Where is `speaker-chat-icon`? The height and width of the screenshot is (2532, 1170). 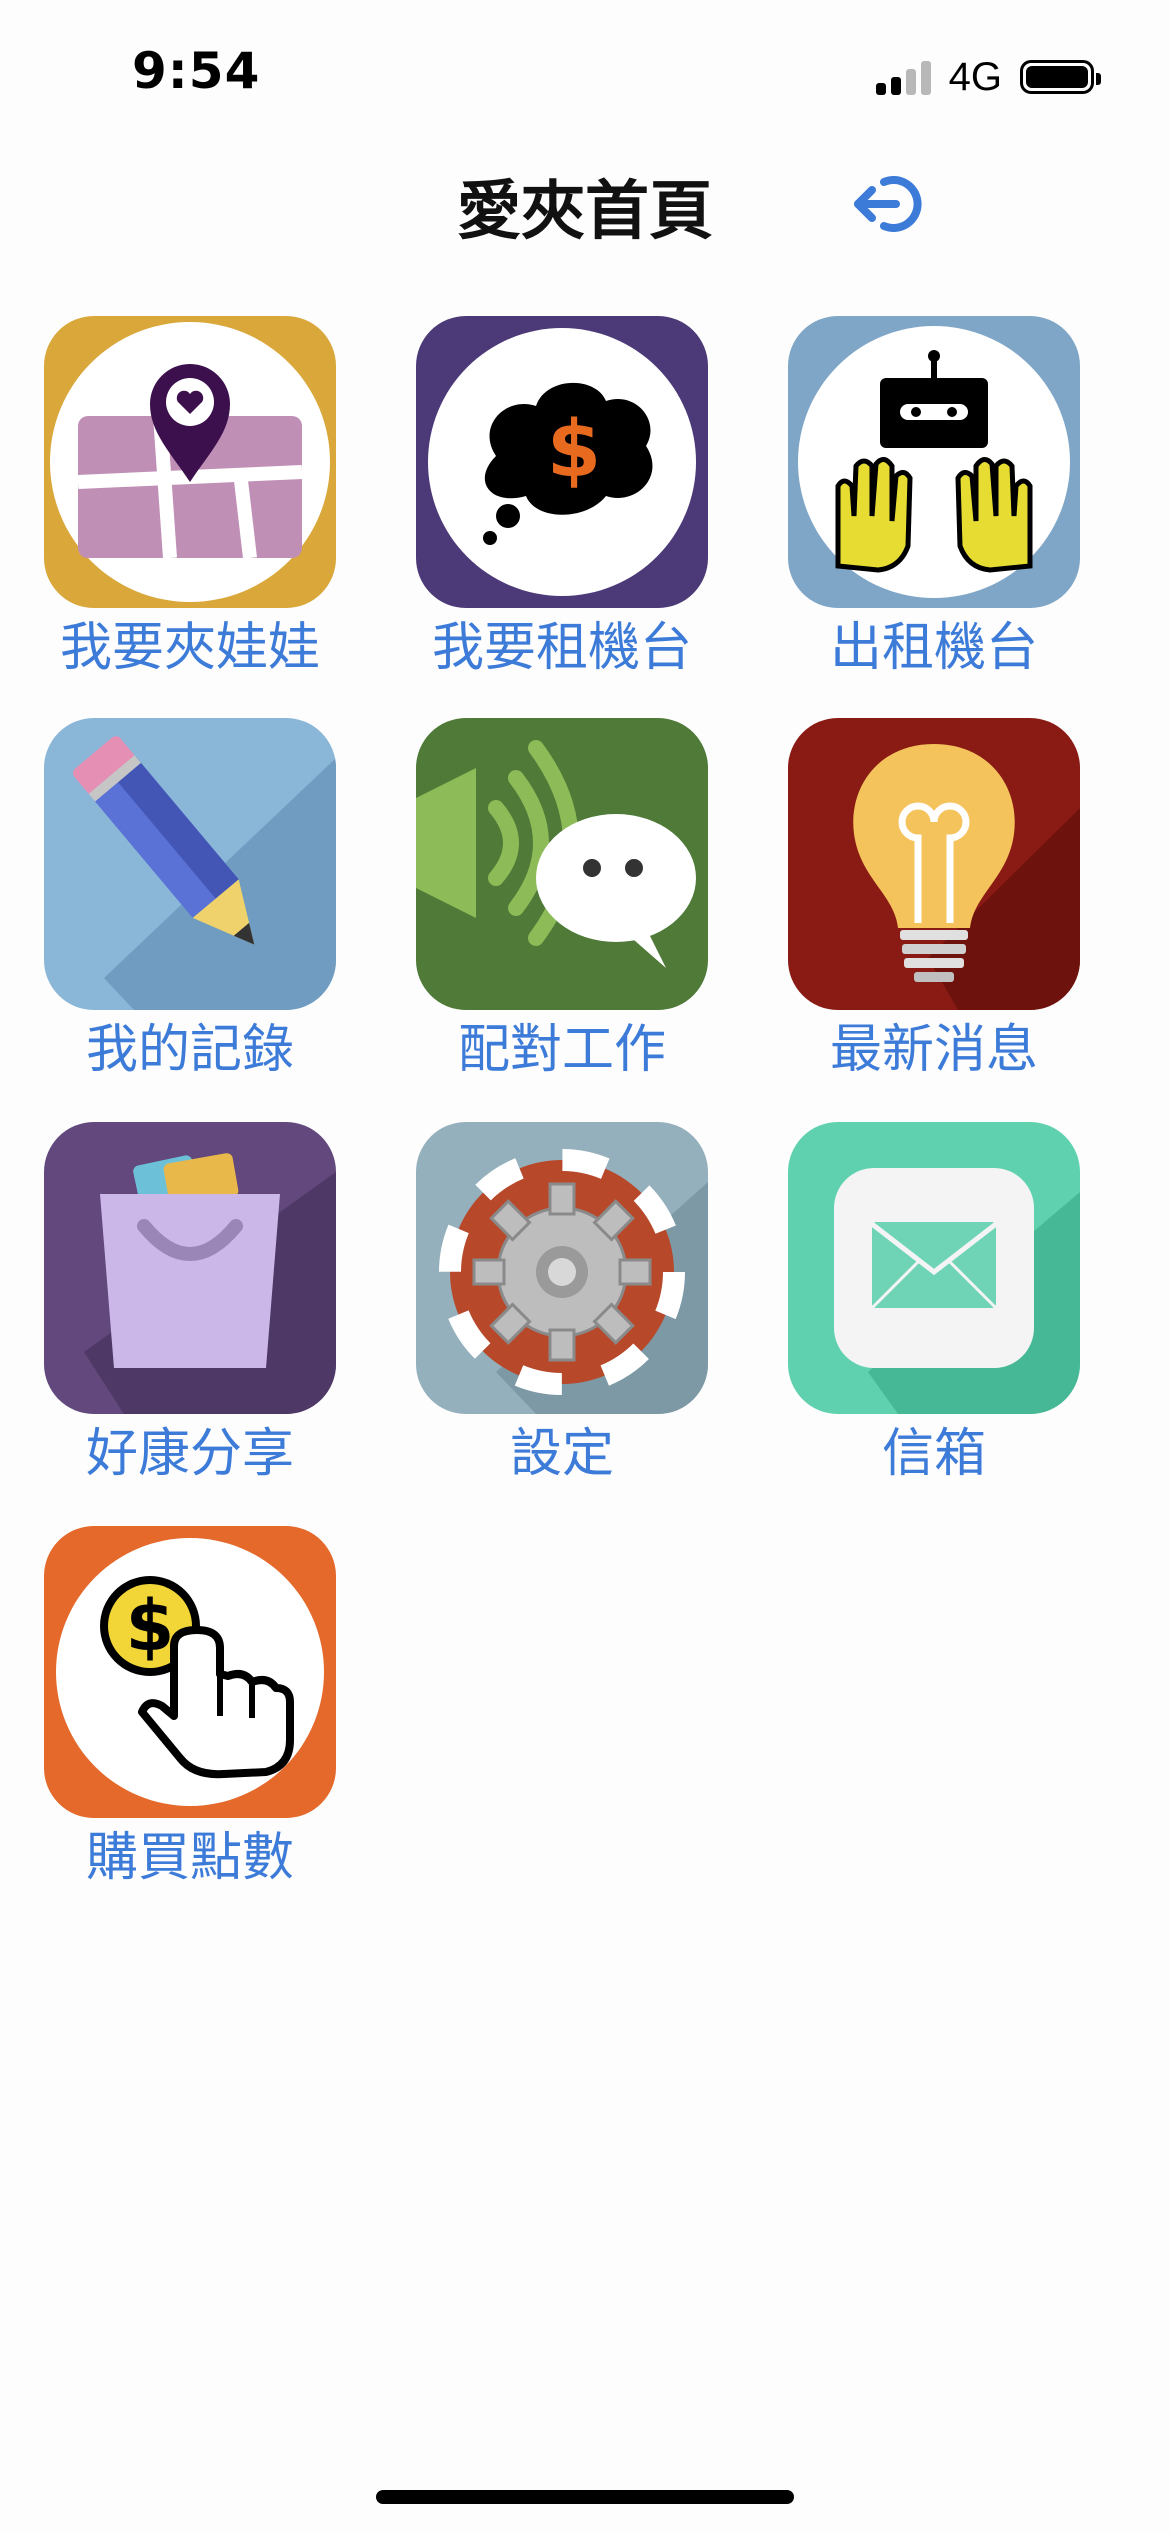 speaker-chat-icon is located at coordinates (562, 864).